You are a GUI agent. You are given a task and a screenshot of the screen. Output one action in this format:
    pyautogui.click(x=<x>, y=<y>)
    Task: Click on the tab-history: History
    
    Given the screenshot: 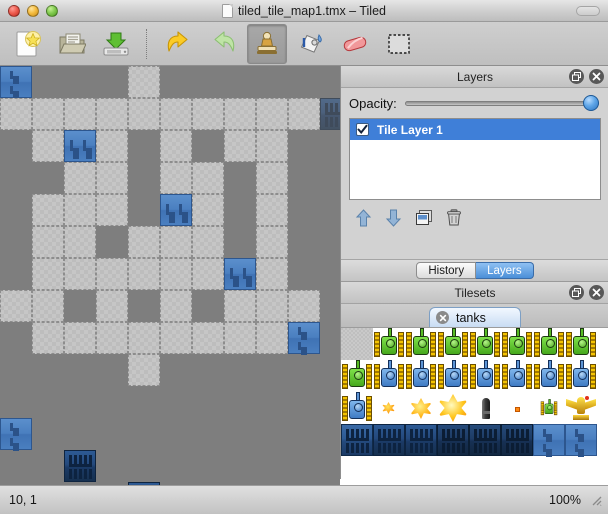 What is the action you would take?
    pyautogui.click(x=446, y=270)
    